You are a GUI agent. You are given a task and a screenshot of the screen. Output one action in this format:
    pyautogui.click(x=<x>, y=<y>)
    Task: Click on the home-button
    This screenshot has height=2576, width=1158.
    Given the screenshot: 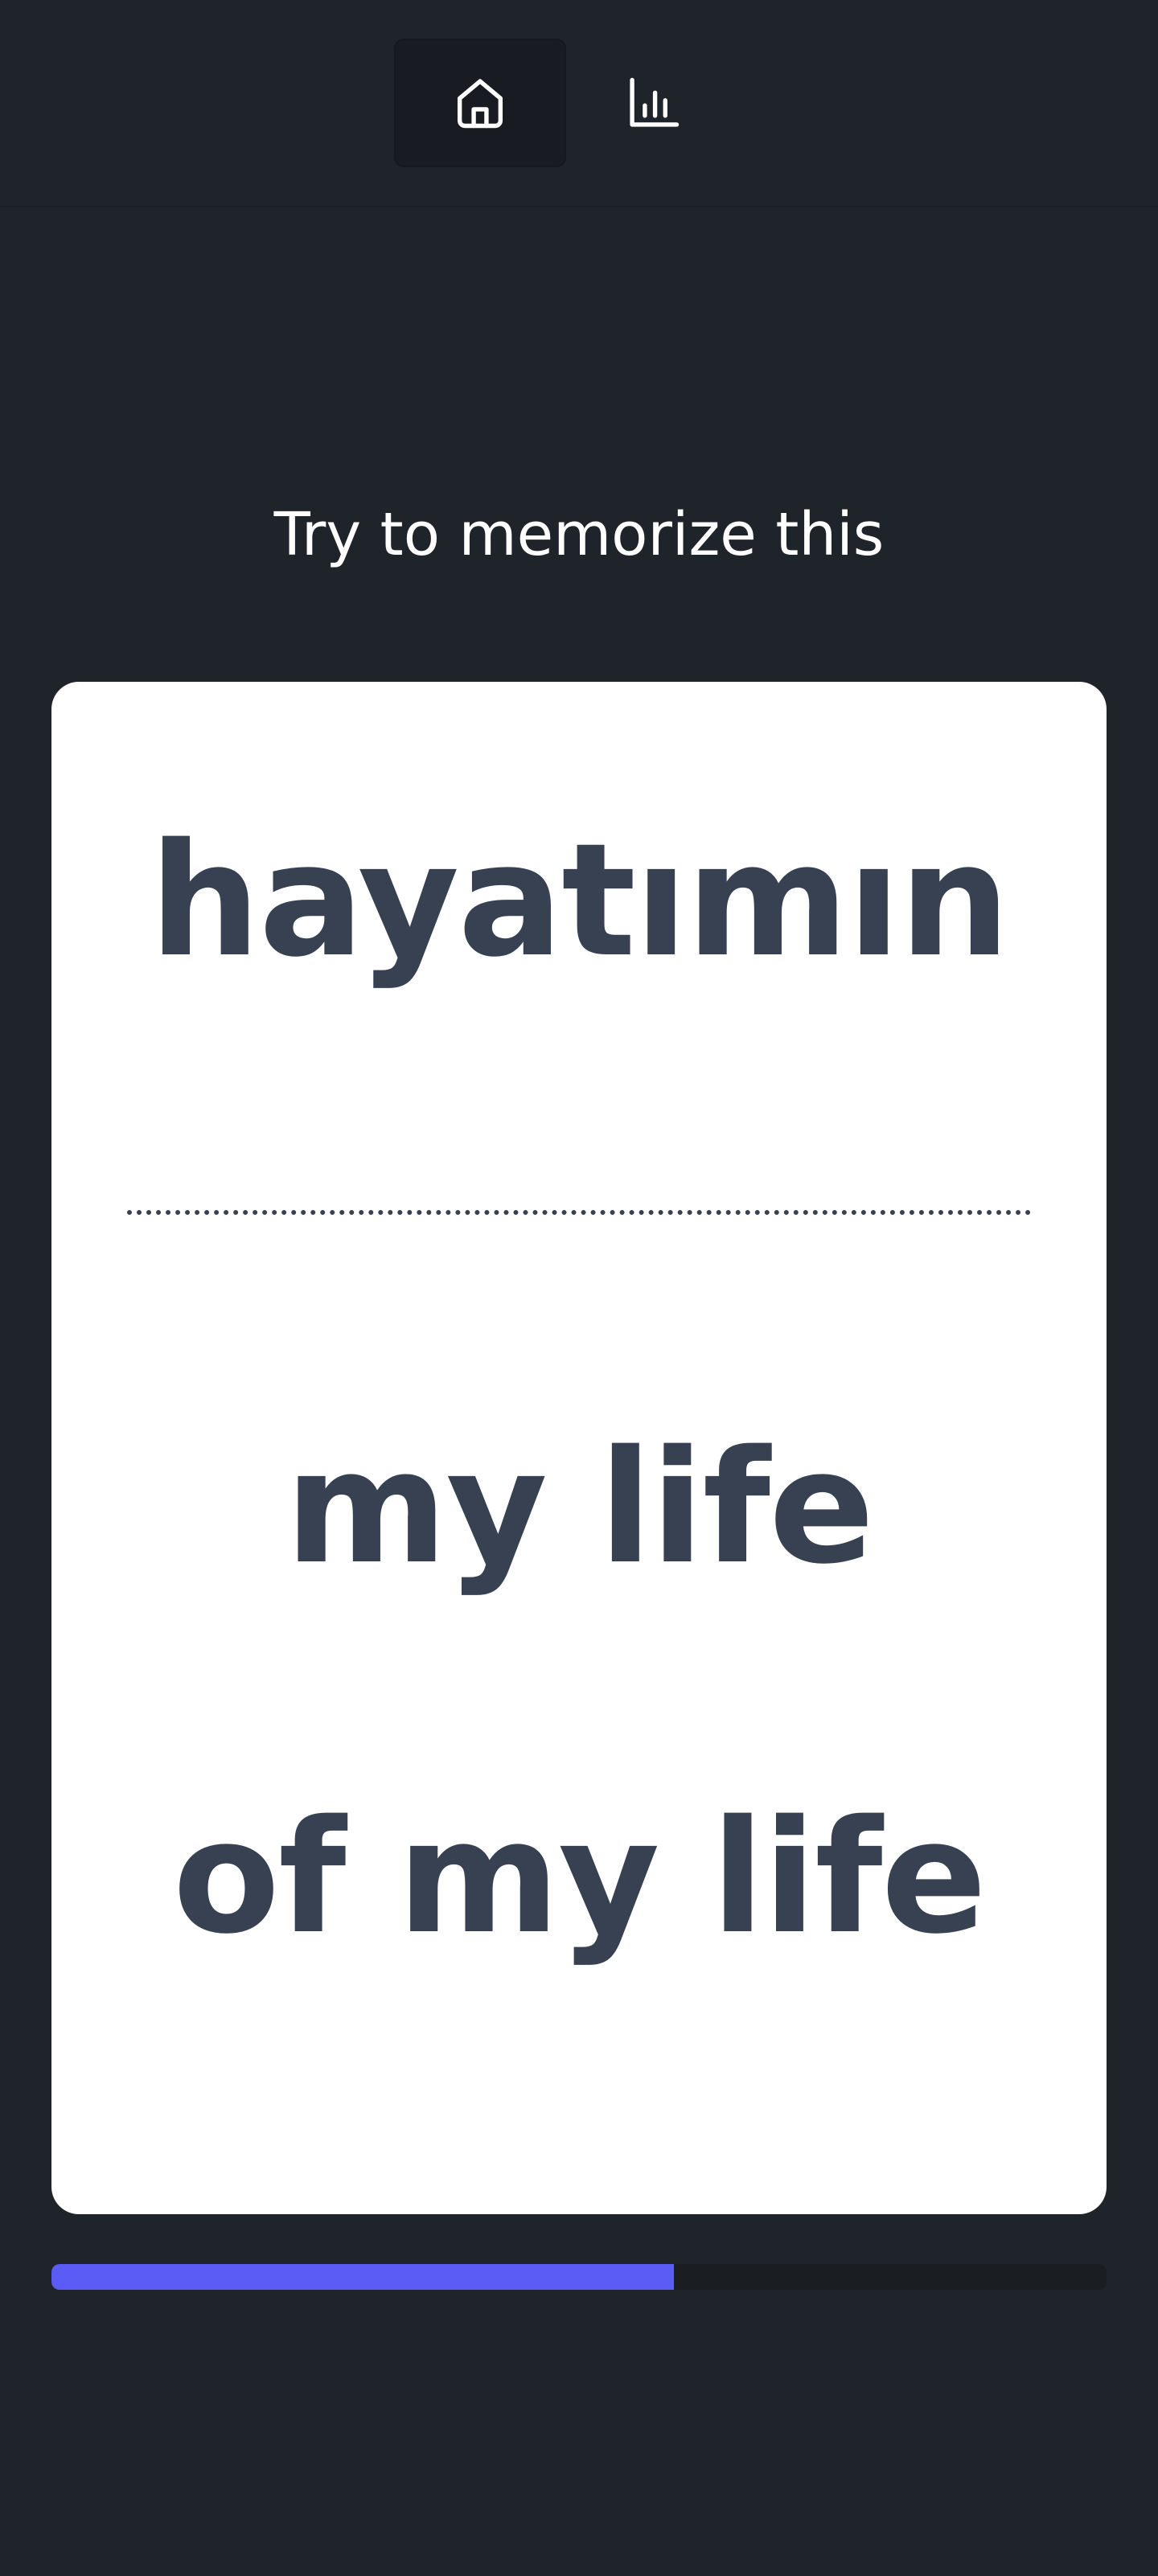 What is the action you would take?
    pyautogui.click(x=480, y=103)
    